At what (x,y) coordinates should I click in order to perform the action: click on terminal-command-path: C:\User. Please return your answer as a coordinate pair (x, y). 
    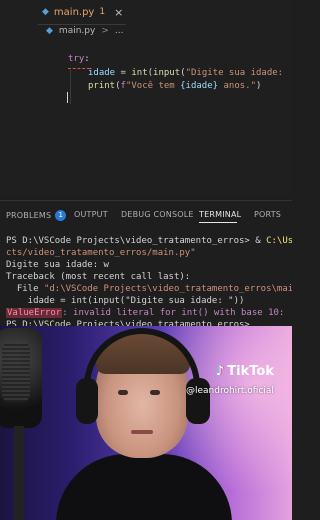
    Looking at the image, I should click on (279, 241).